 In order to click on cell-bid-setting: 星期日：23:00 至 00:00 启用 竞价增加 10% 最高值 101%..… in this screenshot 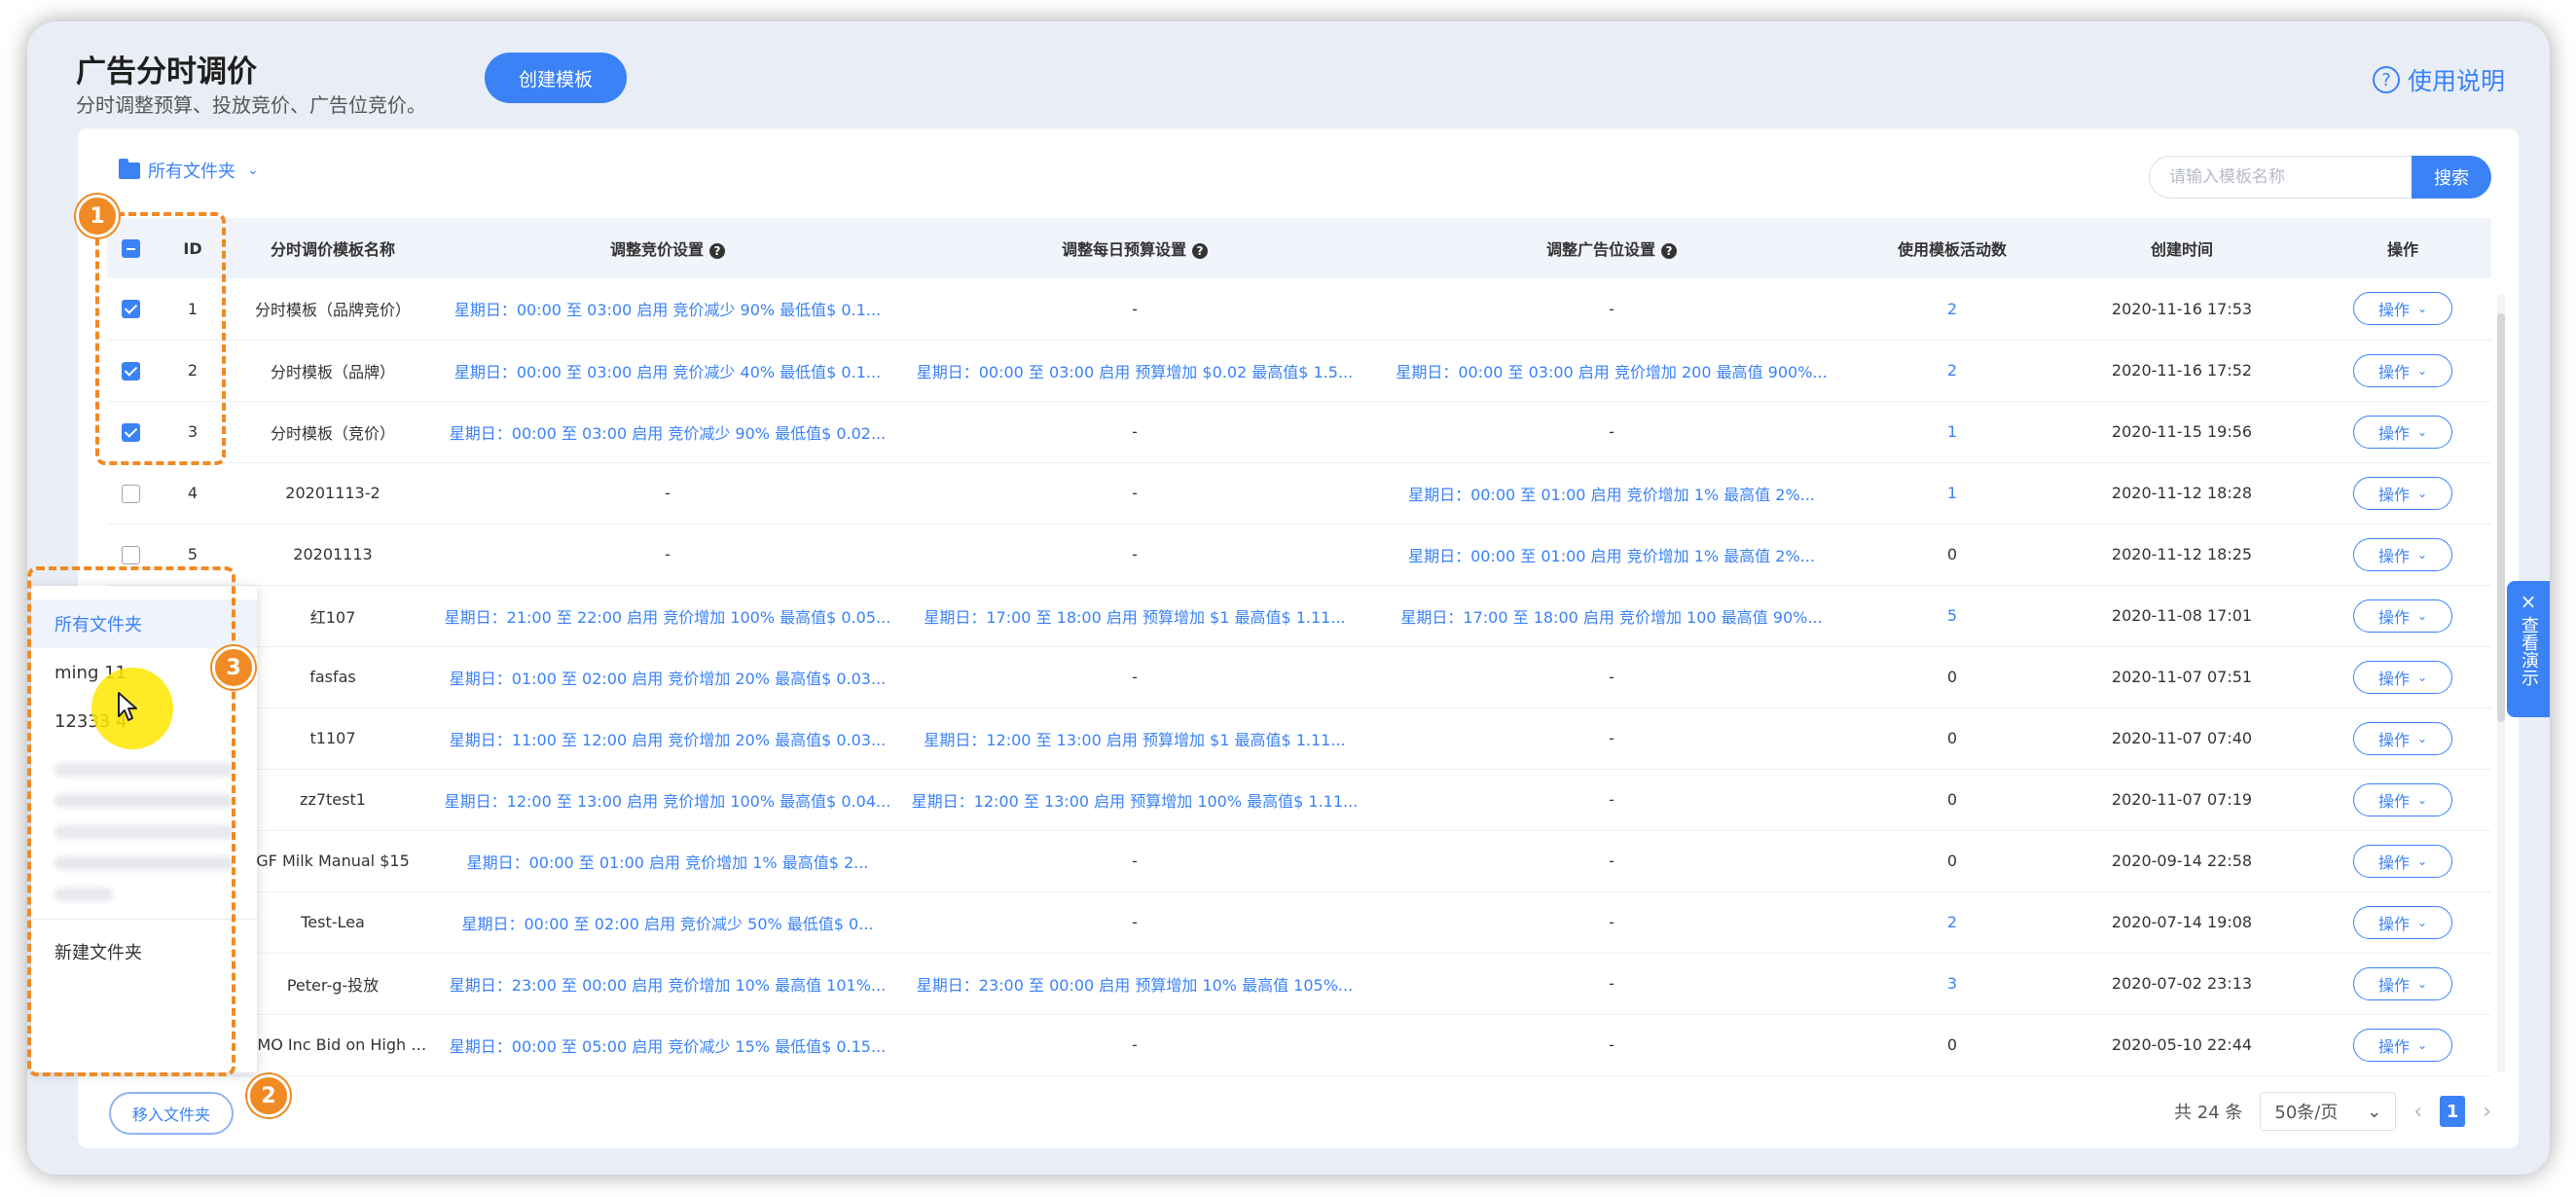, I will do `click(667, 984)`.